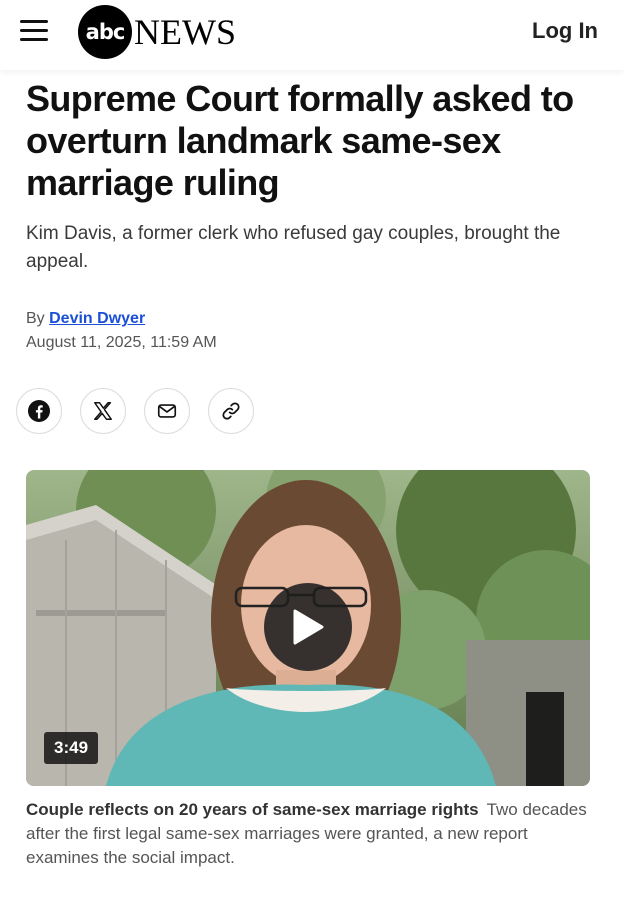 The width and height of the screenshot is (624, 900). I want to click on email-share-button, so click(167, 411).